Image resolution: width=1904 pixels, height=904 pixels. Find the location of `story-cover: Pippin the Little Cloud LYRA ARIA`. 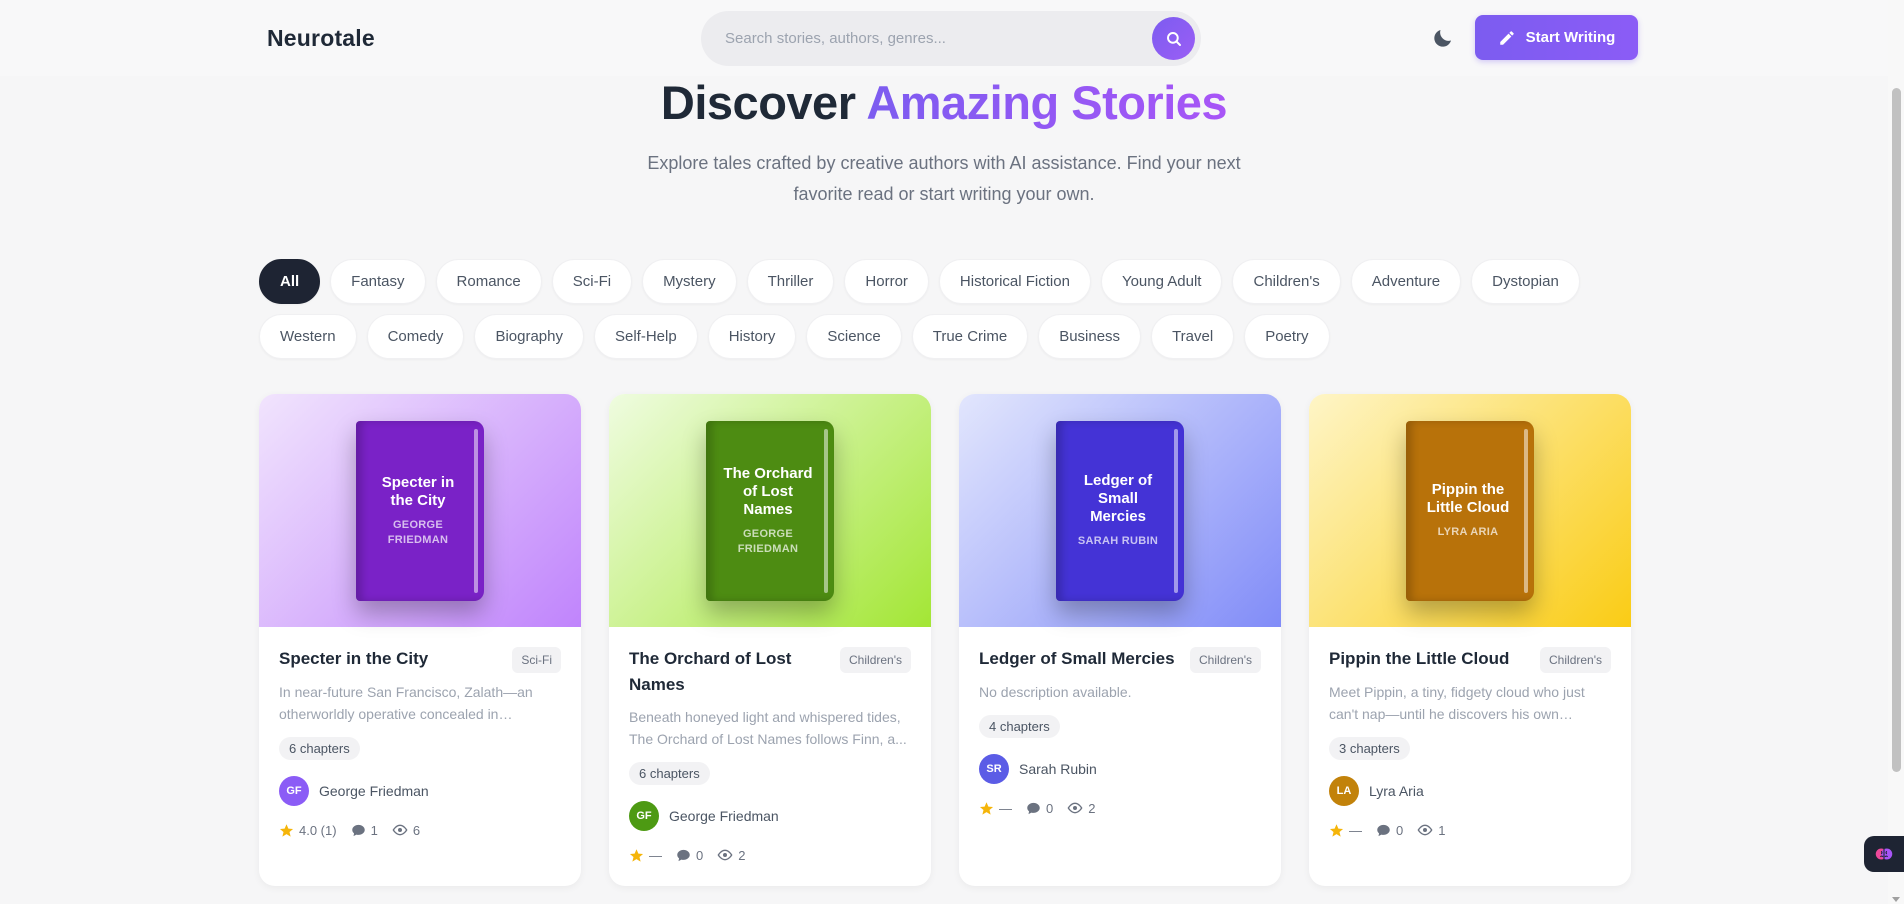

story-cover: Pippin the Little Cloud LYRA ARIA is located at coordinates (1470, 510).